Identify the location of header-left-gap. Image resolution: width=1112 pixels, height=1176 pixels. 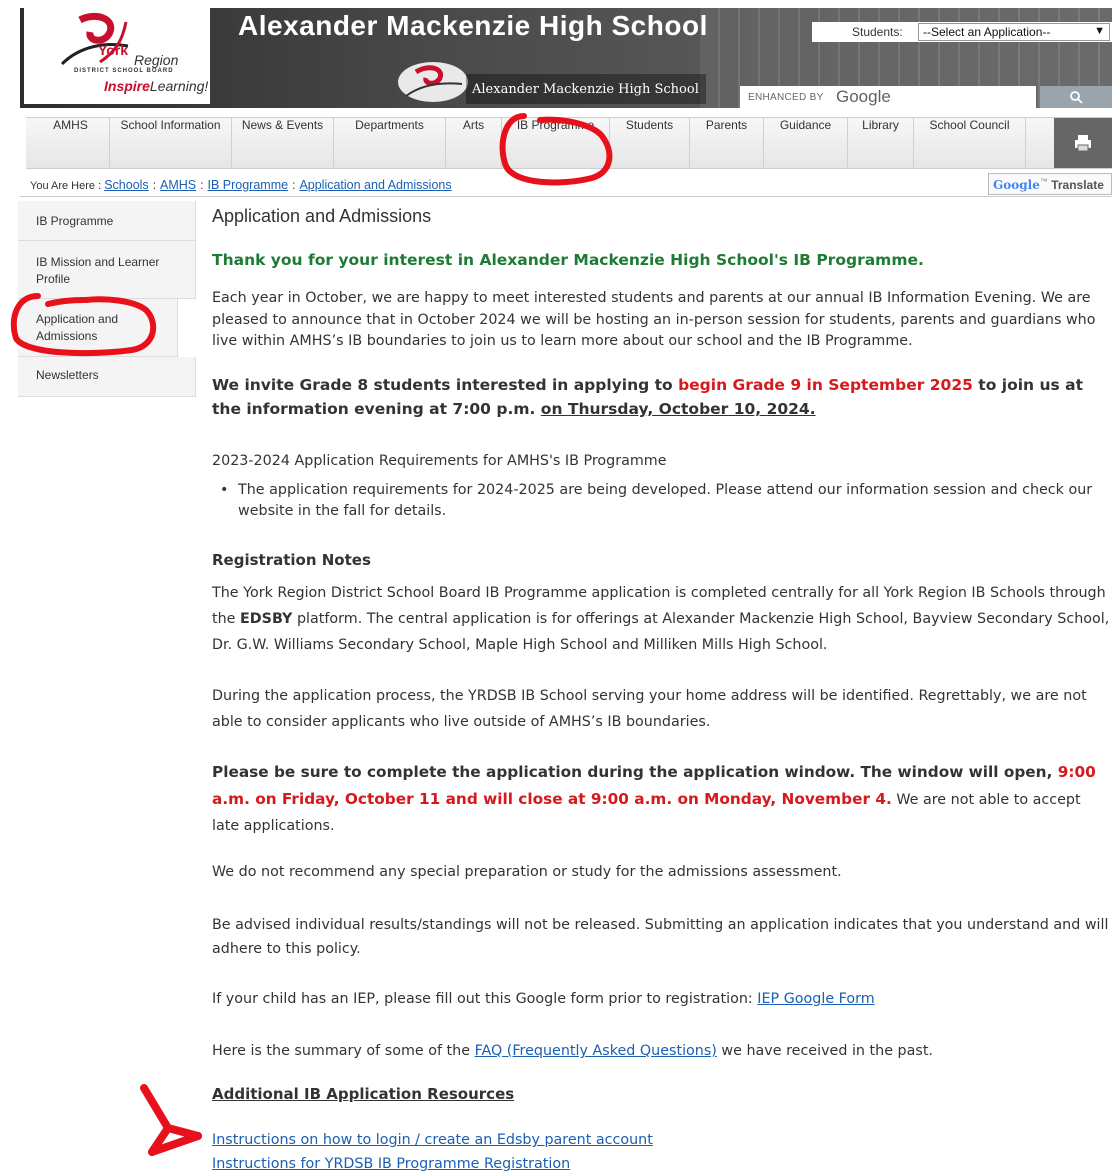
(10, 54).